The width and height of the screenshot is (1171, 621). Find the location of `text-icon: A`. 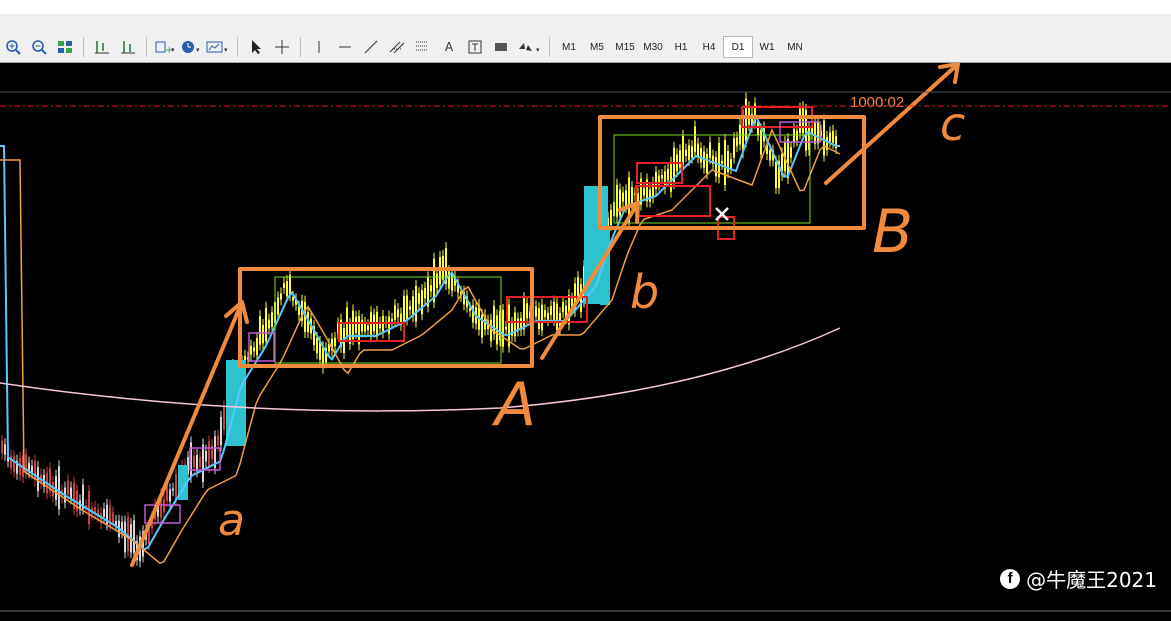

text-icon: A is located at coordinates (449, 47).